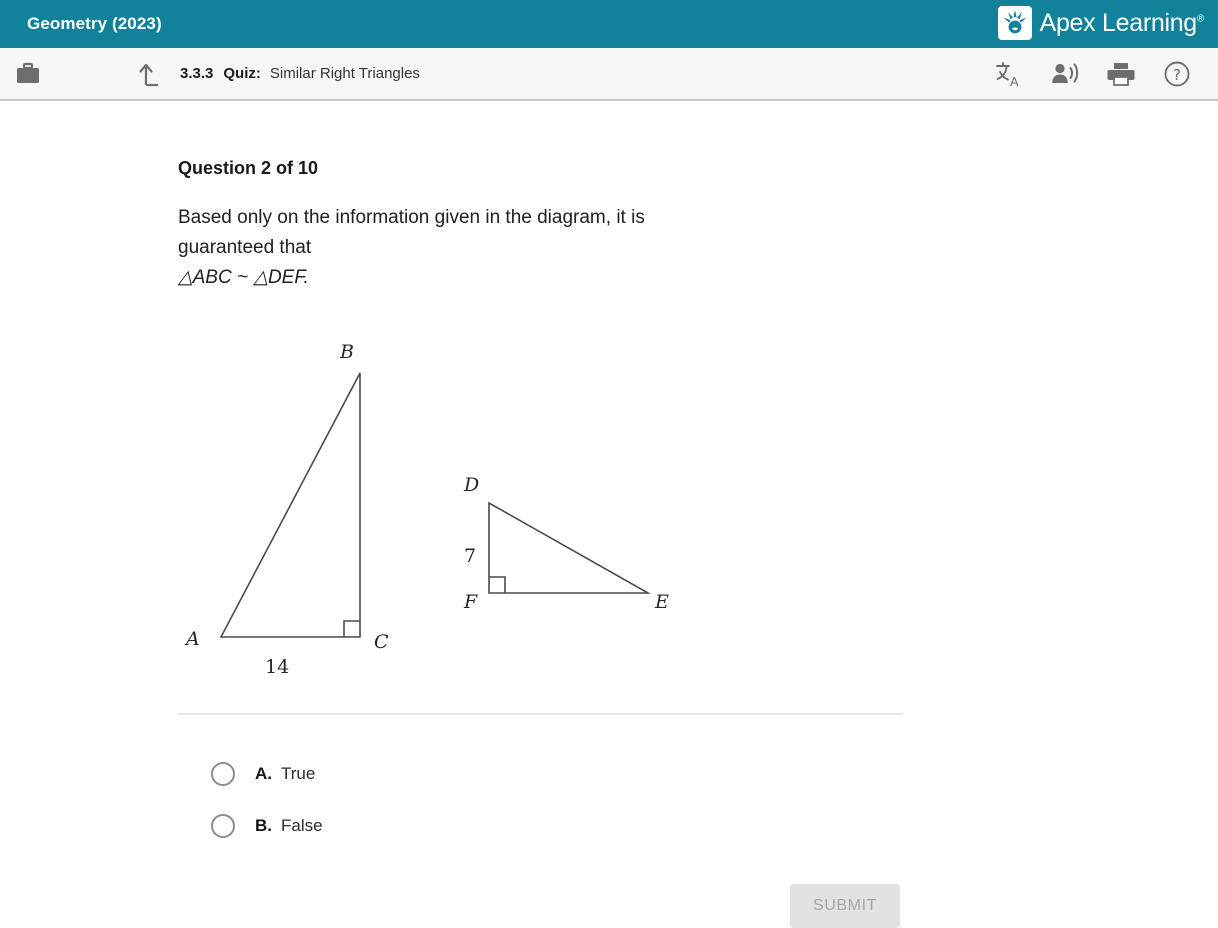 The width and height of the screenshot is (1218, 928). What do you see at coordinates (344, 73) in the screenshot?
I see `lesson-name: Similar Right Triangles` at bounding box center [344, 73].